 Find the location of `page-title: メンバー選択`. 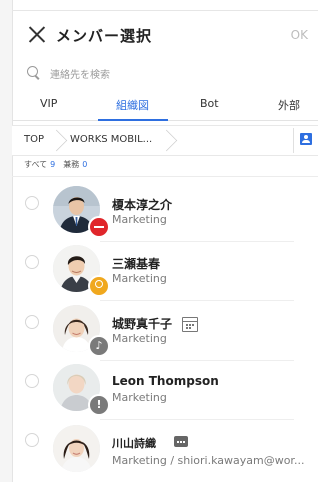

page-title: メンバー選択 is located at coordinates (104, 36).